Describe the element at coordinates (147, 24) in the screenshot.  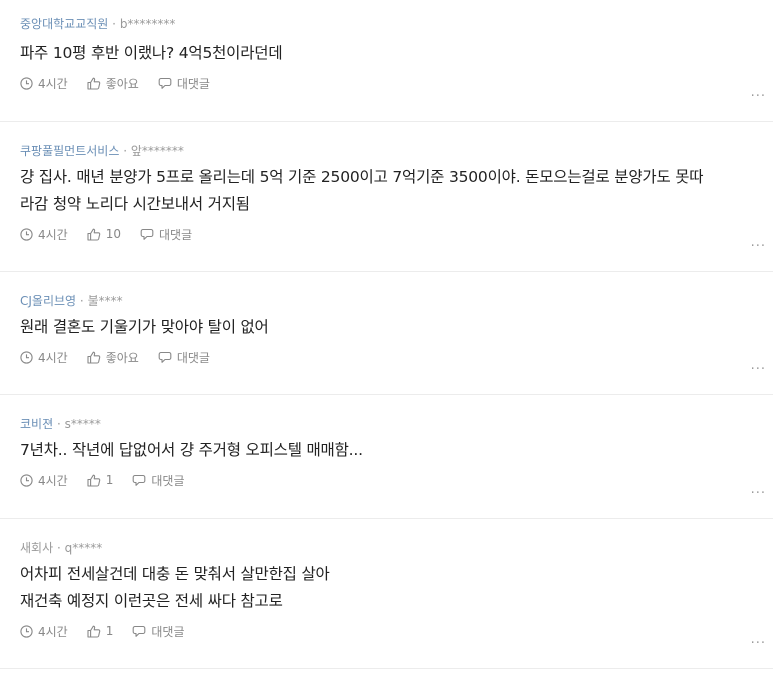
I see `author-handle: b********` at that location.